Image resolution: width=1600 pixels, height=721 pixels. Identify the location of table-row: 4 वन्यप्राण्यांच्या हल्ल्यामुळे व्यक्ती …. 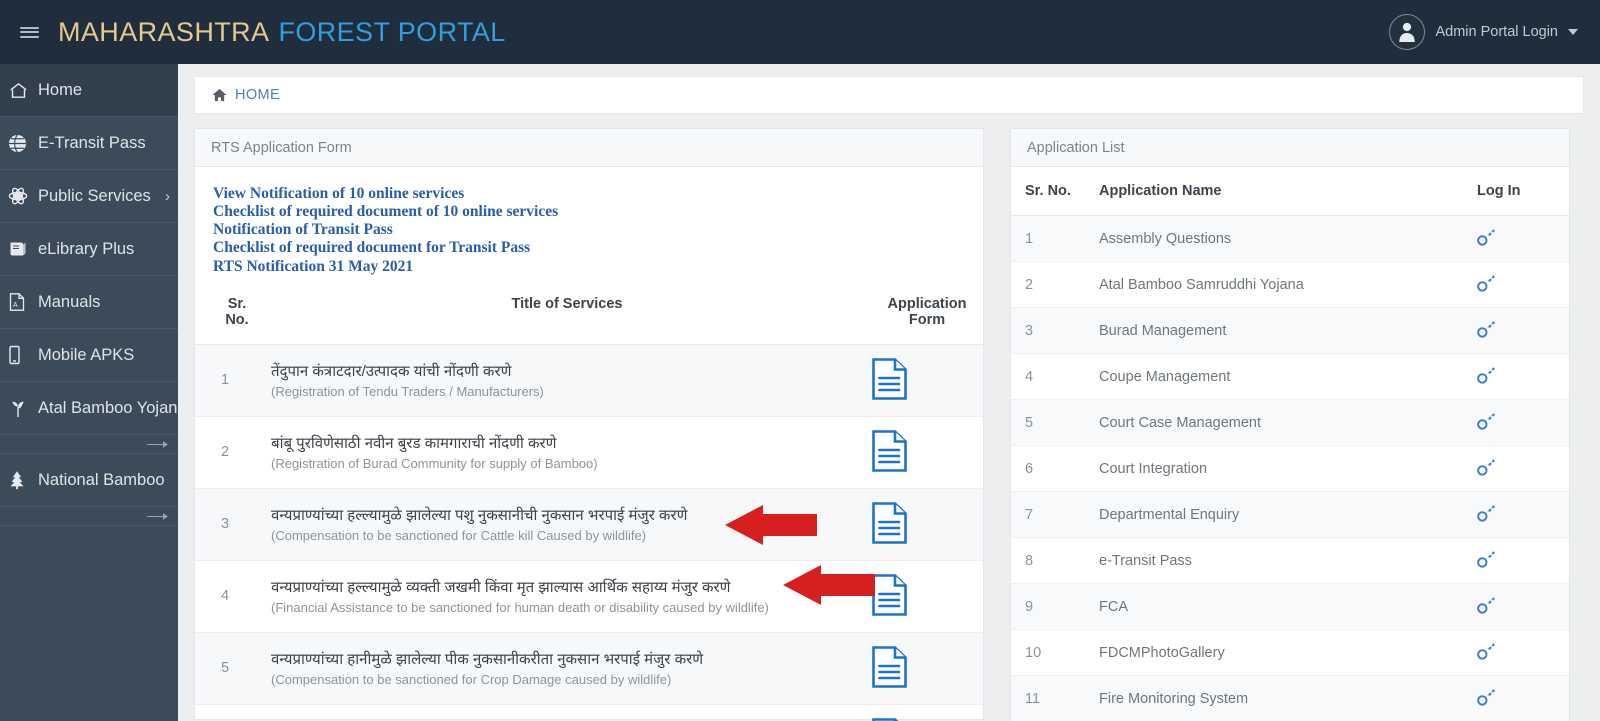
(589, 596).